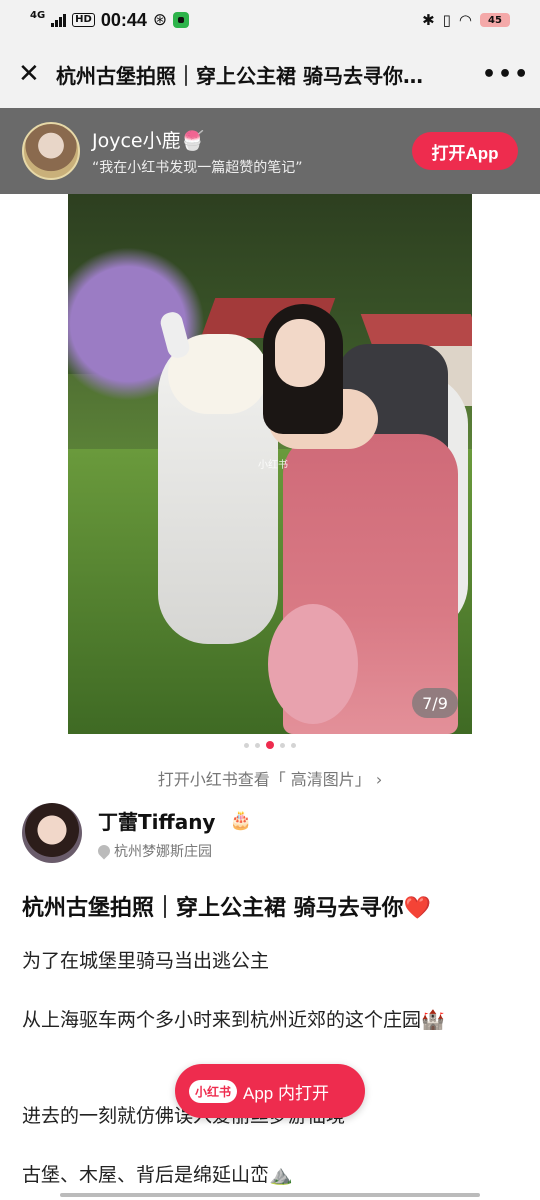 This screenshot has width=540, height=1200. I want to click on location-pin-icon, so click(104, 850).